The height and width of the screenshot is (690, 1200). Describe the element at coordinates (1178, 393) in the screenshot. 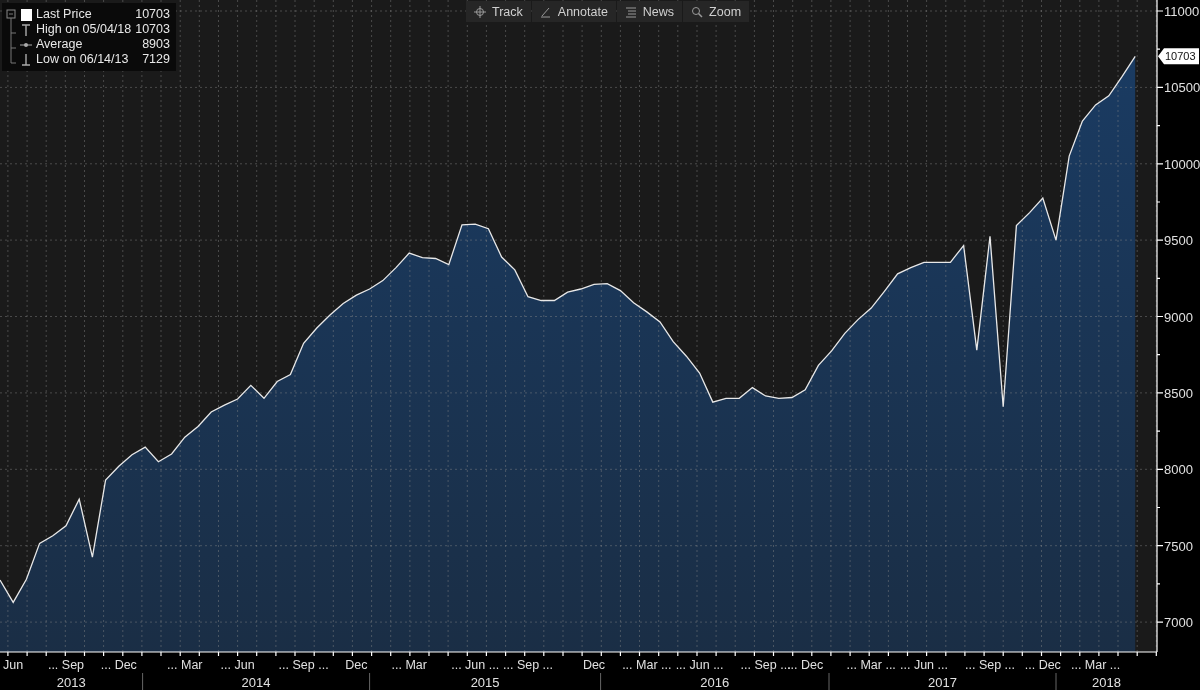

I see `y-tick-label: 8500` at that location.